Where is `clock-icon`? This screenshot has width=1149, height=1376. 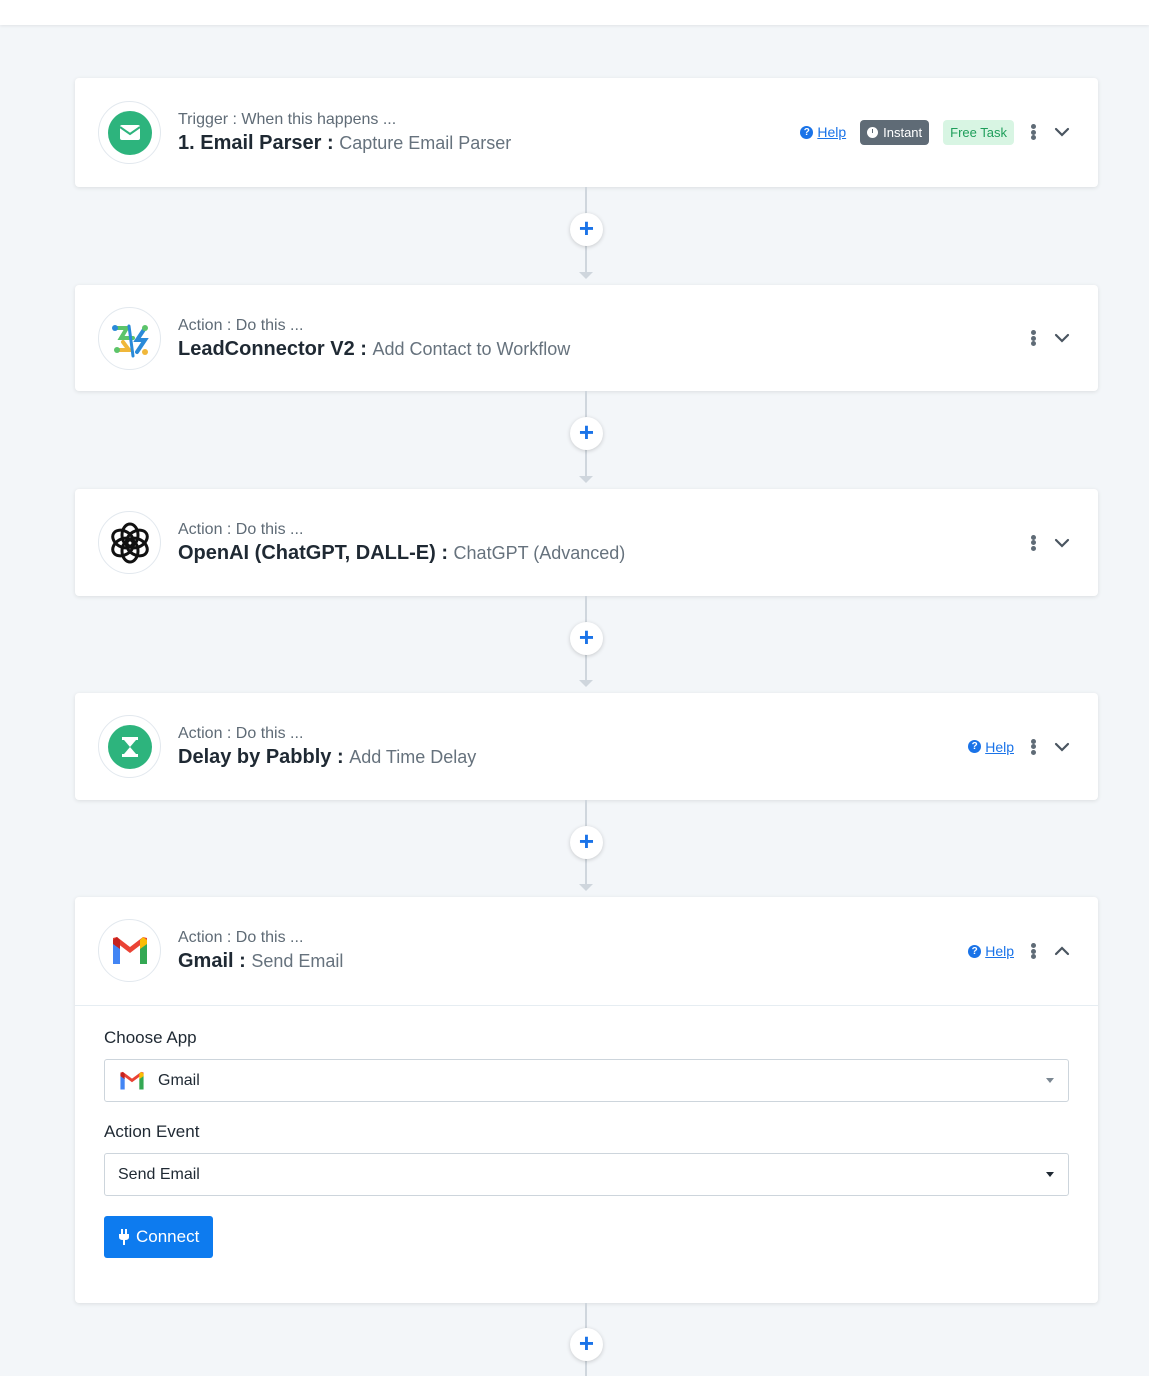
clock-icon is located at coordinates (873, 132).